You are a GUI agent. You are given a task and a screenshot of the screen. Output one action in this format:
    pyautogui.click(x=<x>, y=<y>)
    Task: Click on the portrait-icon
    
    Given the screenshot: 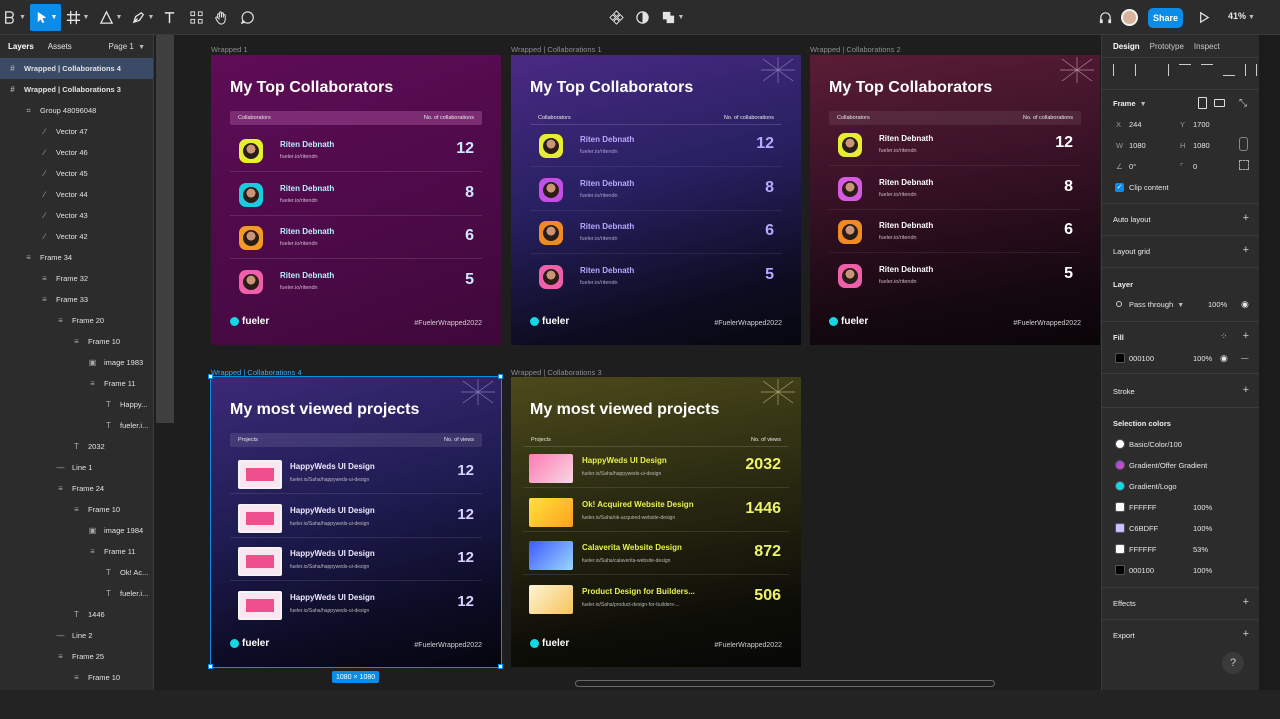 What is the action you would take?
    pyautogui.click(x=1202, y=103)
    